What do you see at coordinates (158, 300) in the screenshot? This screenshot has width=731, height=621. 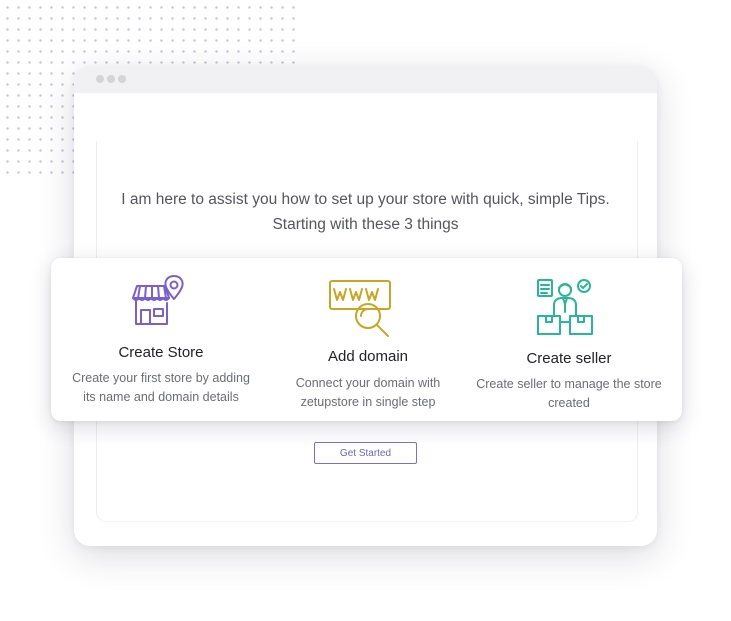 I see `store-location-icon` at bounding box center [158, 300].